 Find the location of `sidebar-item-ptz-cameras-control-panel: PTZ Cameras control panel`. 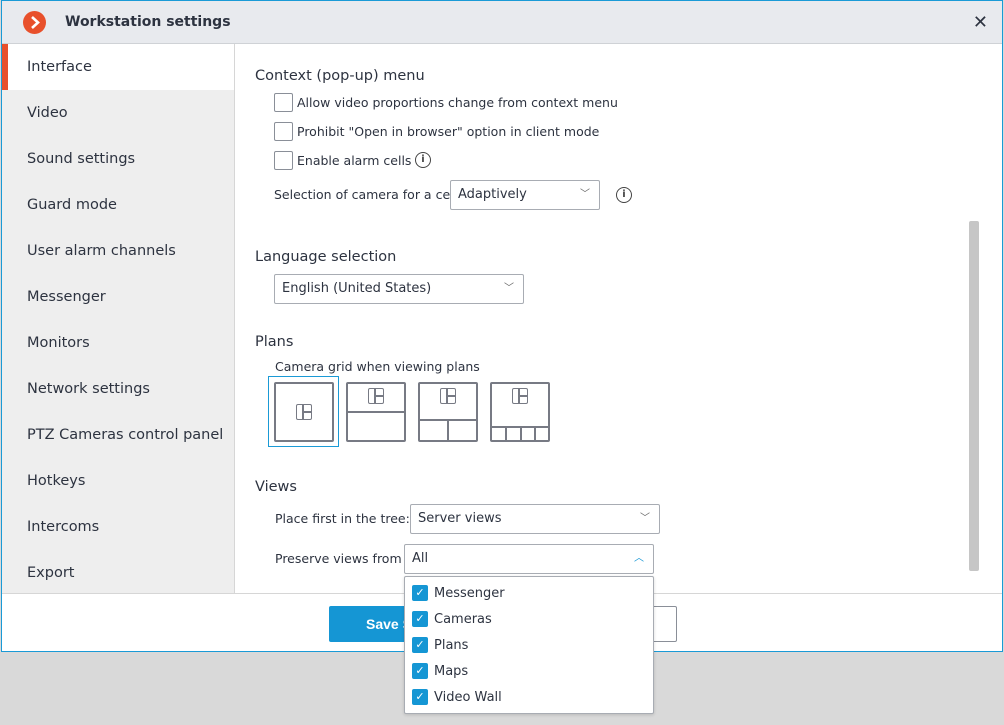

sidebar-item-ptz-cameras-control-panel: PTZ Cameras control panel is located at coordinates (118, 435).